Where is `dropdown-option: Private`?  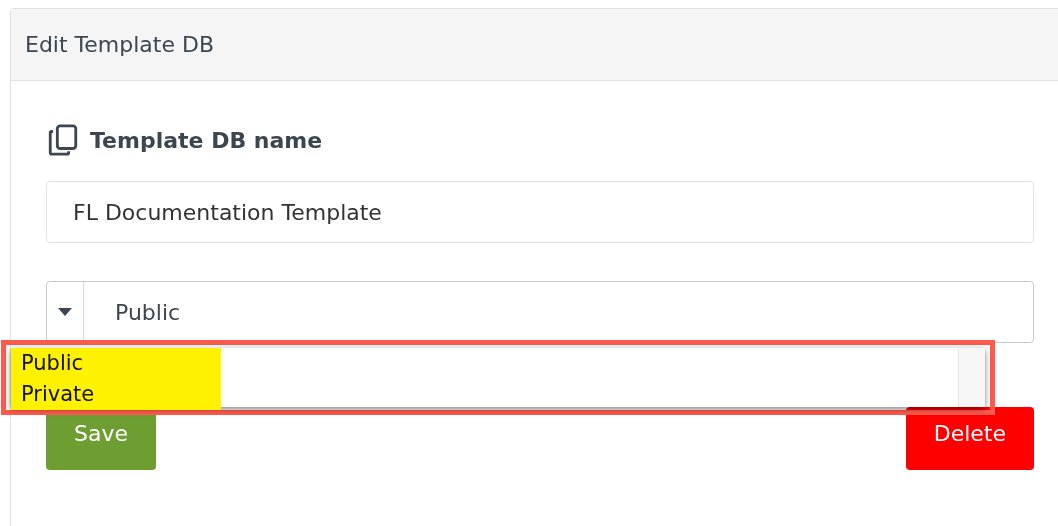
dropdown-option: Private is located at coordinates (116, 394).